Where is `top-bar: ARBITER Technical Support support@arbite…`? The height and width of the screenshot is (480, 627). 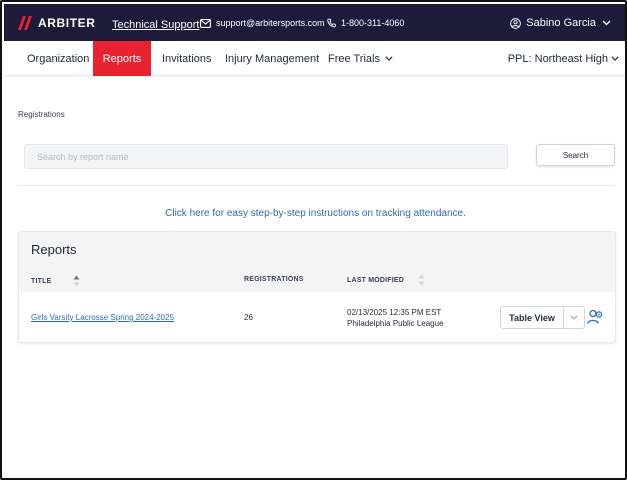
top-bar: ARBITER Technical Support support@arbite… is located at coordinates (314, 22).